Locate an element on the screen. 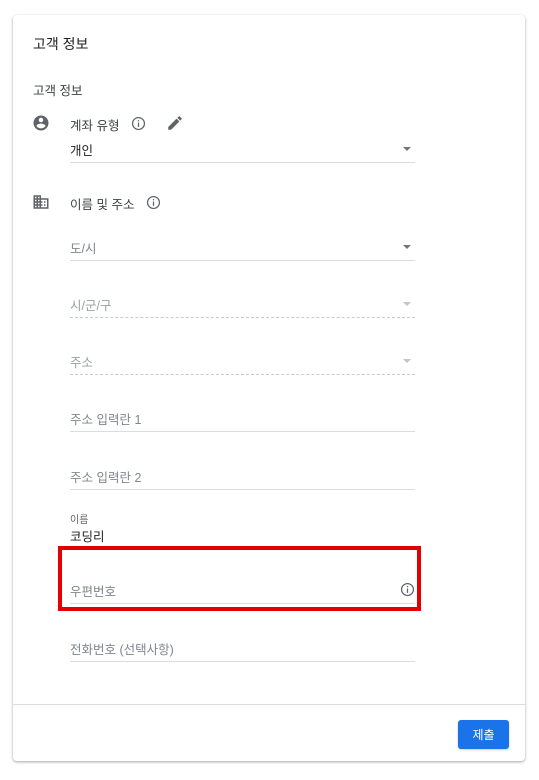 This screenshot has width=539, height=780. phone-placeholder: 전화번호 (선택사항) is located at coordinates (122, 650).